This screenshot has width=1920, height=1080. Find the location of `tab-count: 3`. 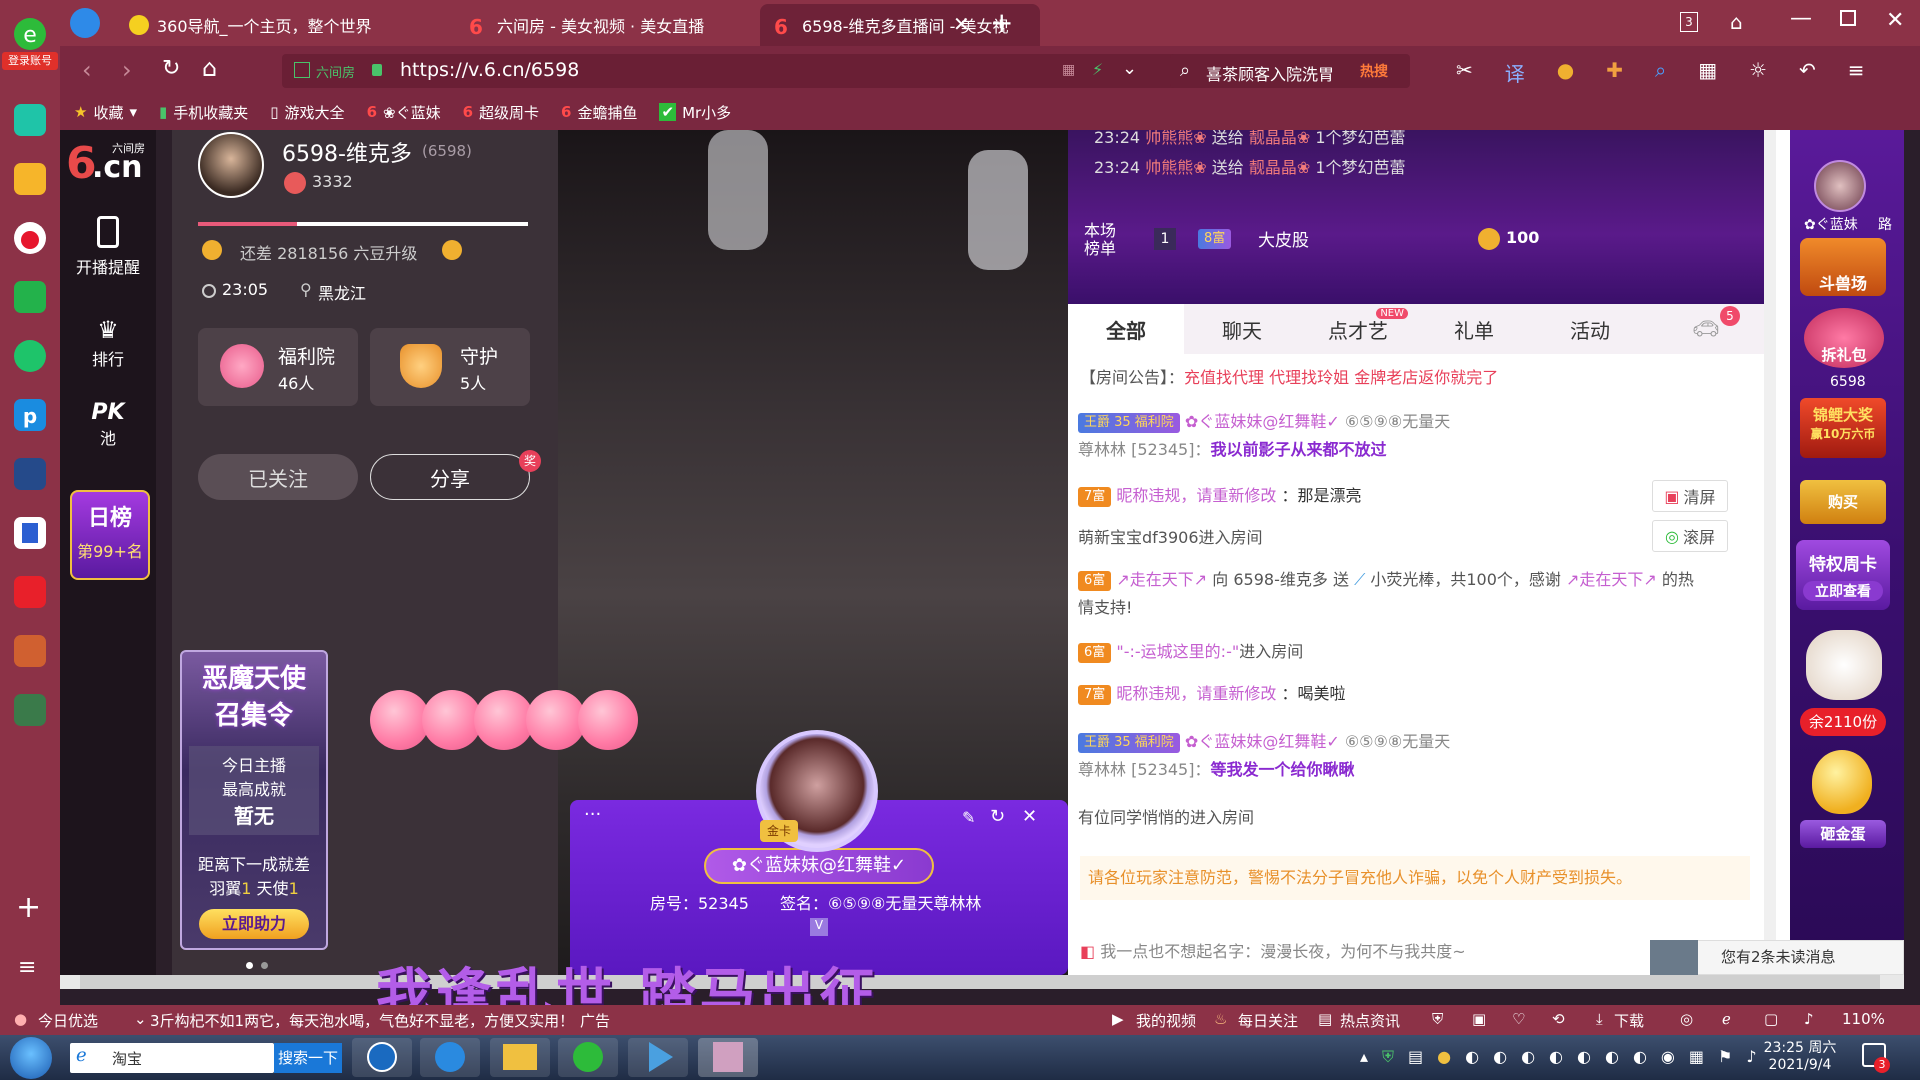

tab-count: 3 is located at coordinates (1689, 22).